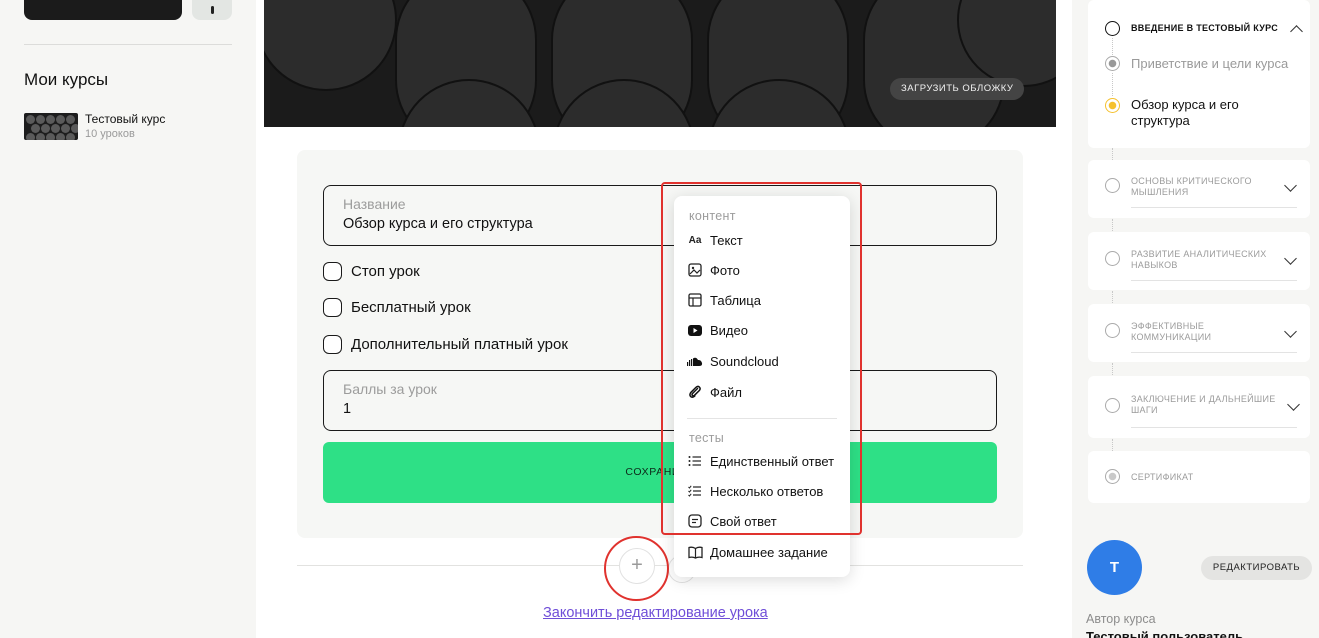 The image size is (1319, 638). I want to click on certificate-icon, so click(1112, 476).